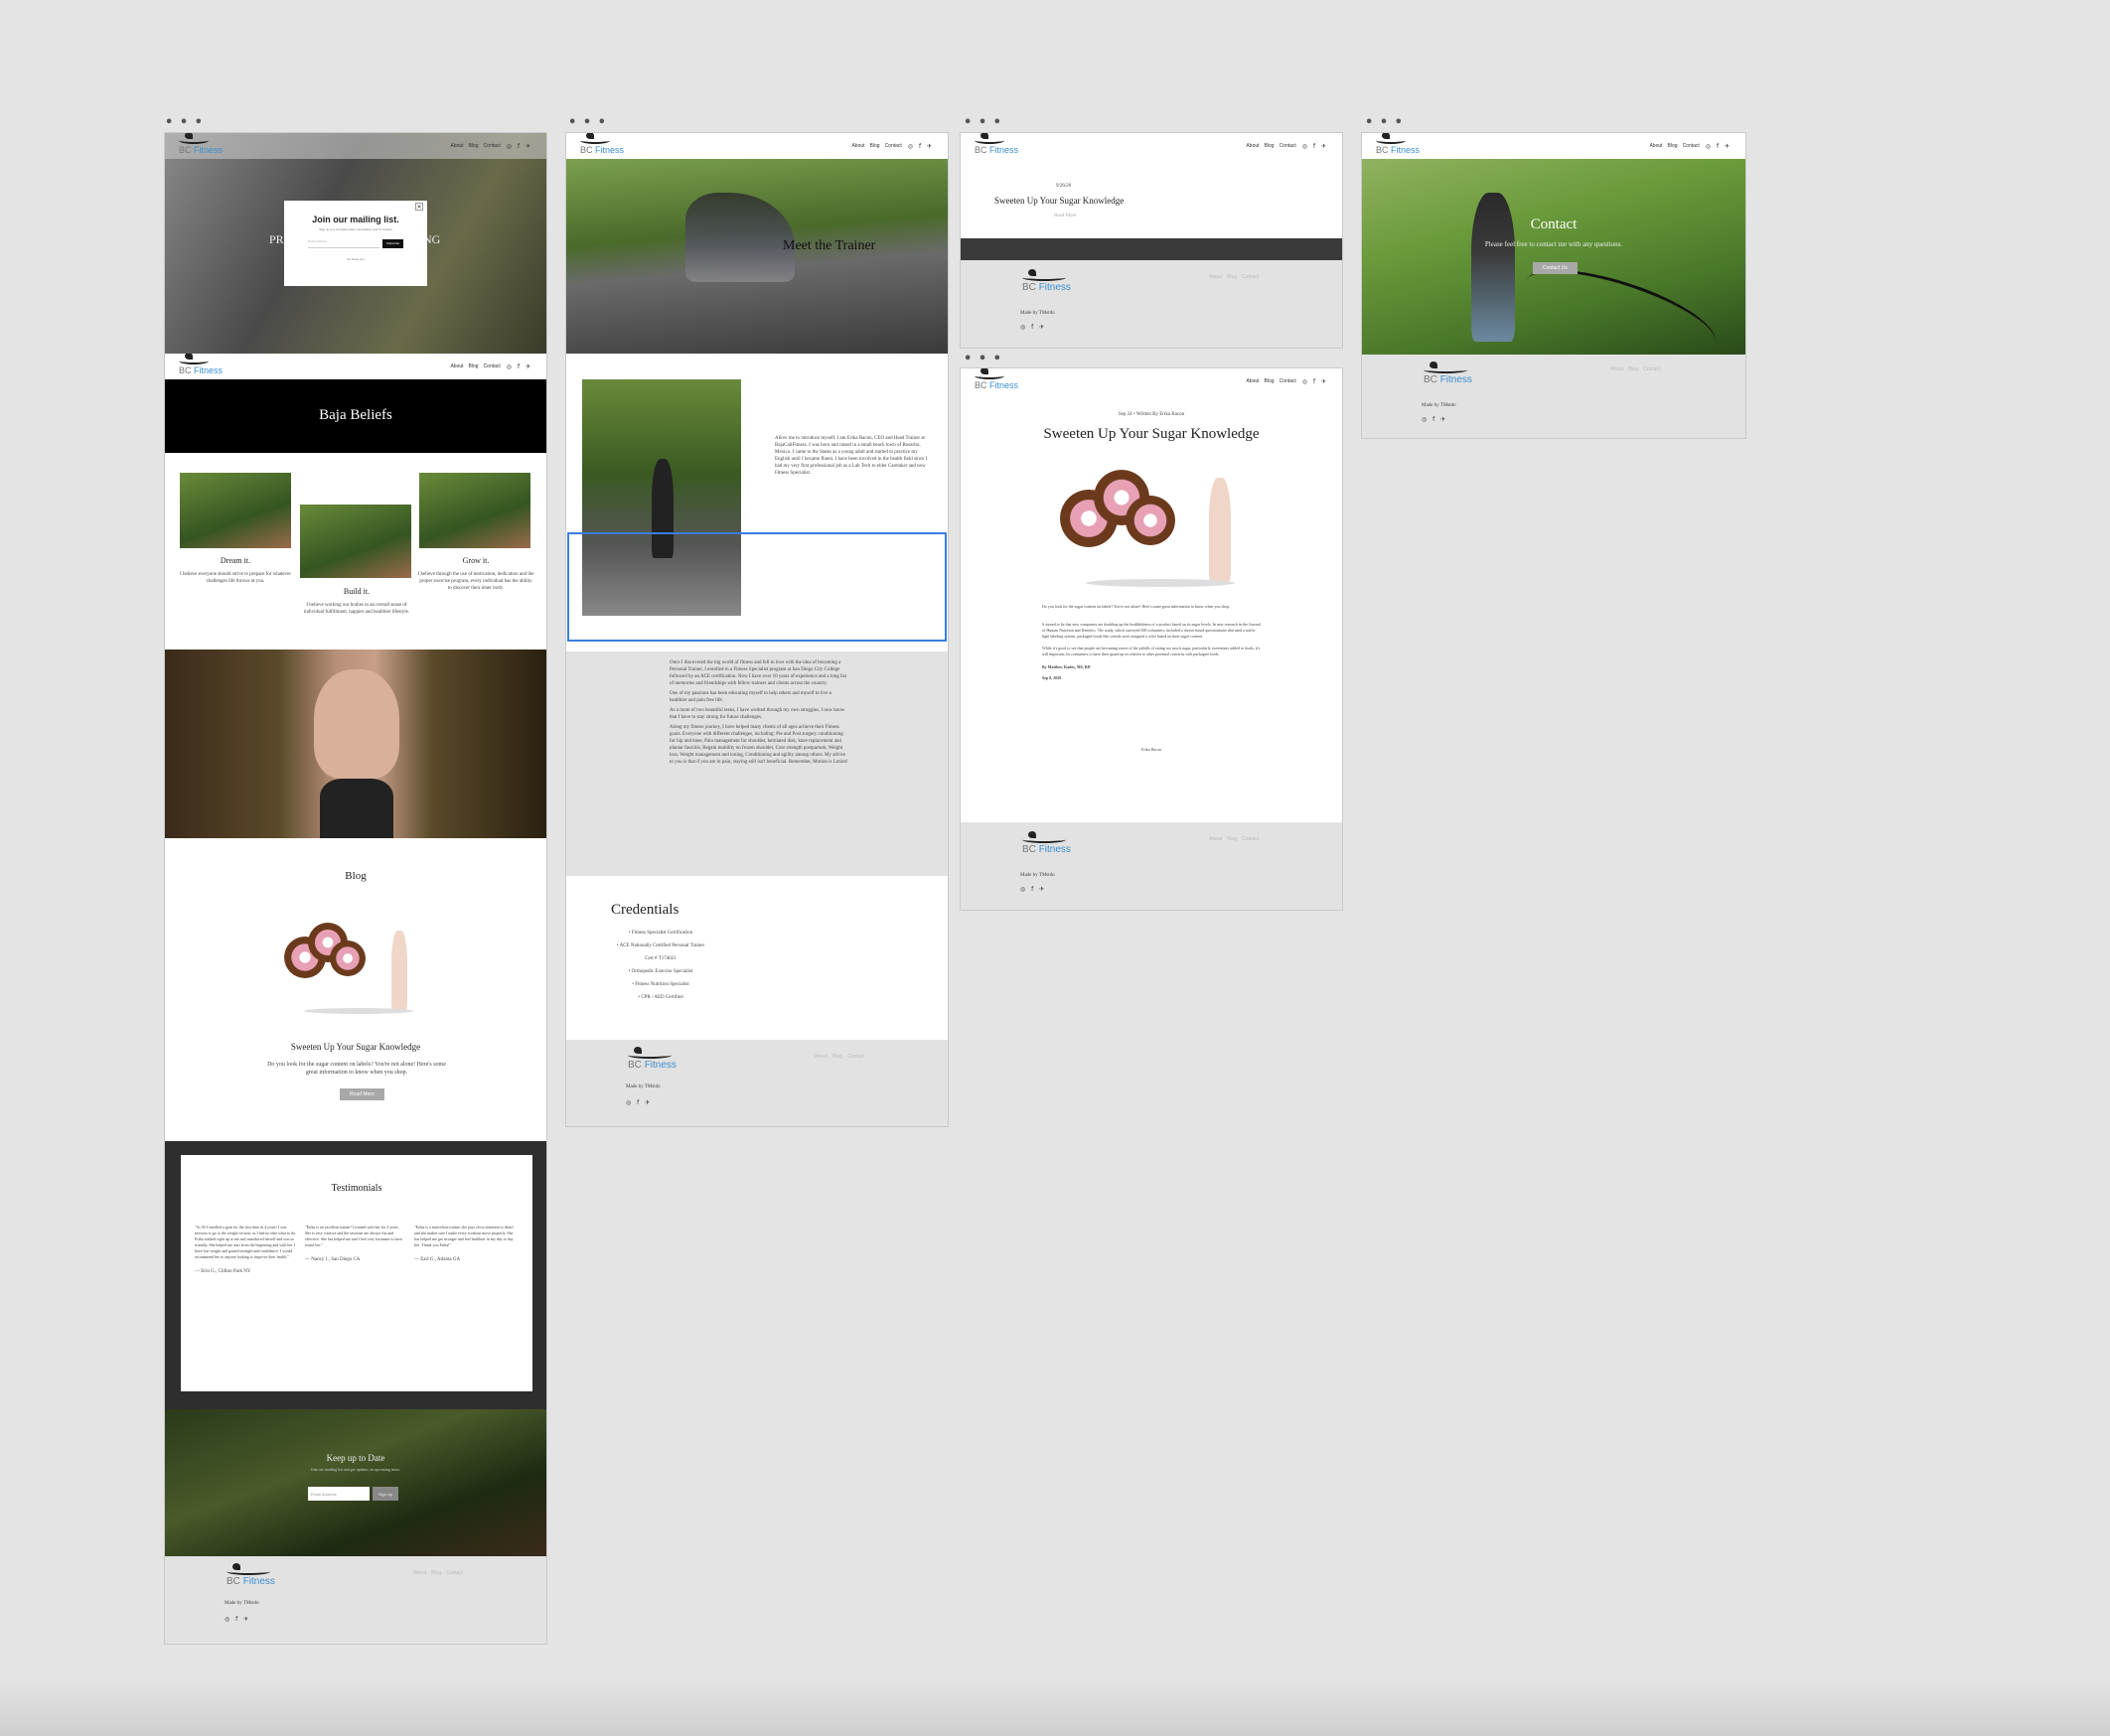 This screenshot has height=1736, width=2110. I want to click on keep-up-signup-button: Sign Up, so click(386, 1494).